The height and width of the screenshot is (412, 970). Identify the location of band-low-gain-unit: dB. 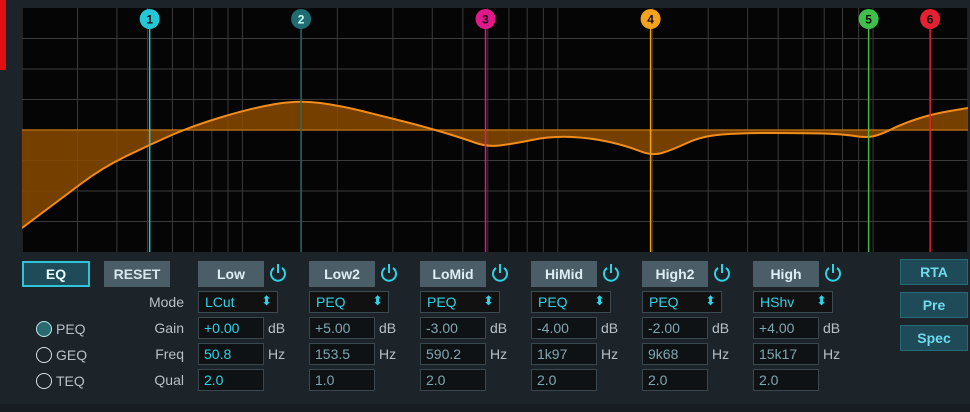
(277, 328).